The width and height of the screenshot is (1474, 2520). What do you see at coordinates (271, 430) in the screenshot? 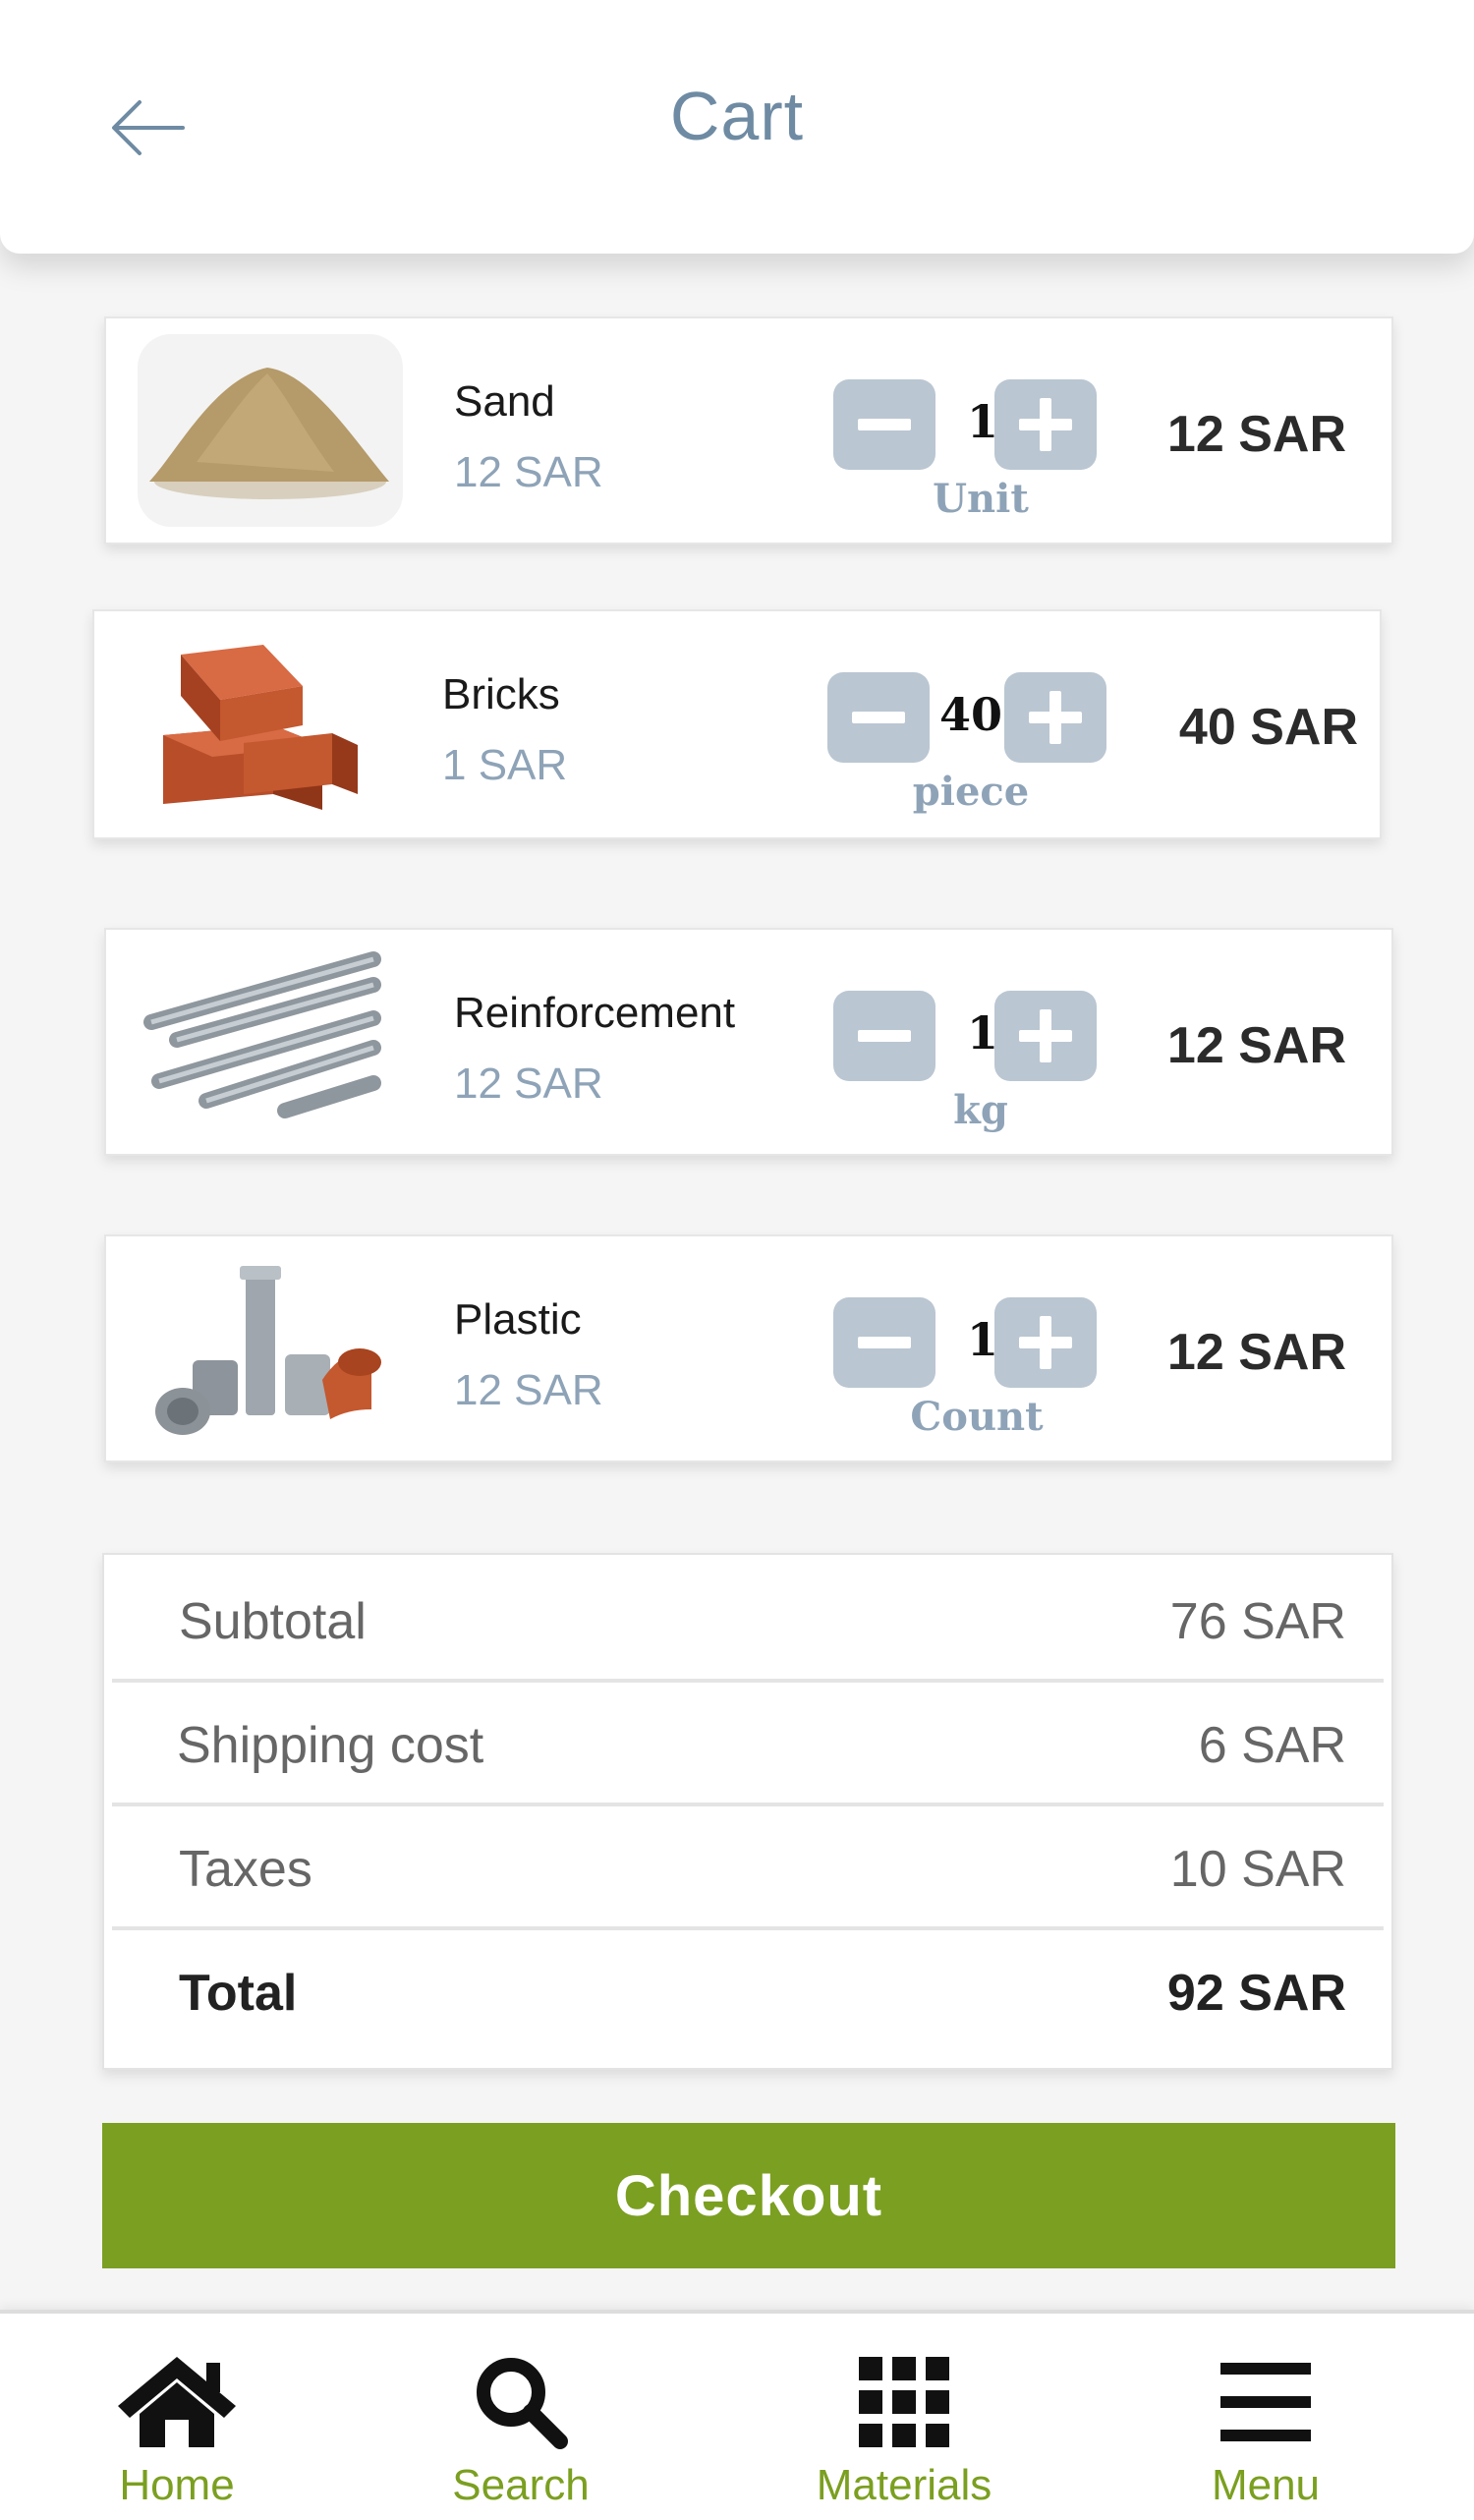
I see `sand-pile-image` at bounding box center [271, 430].